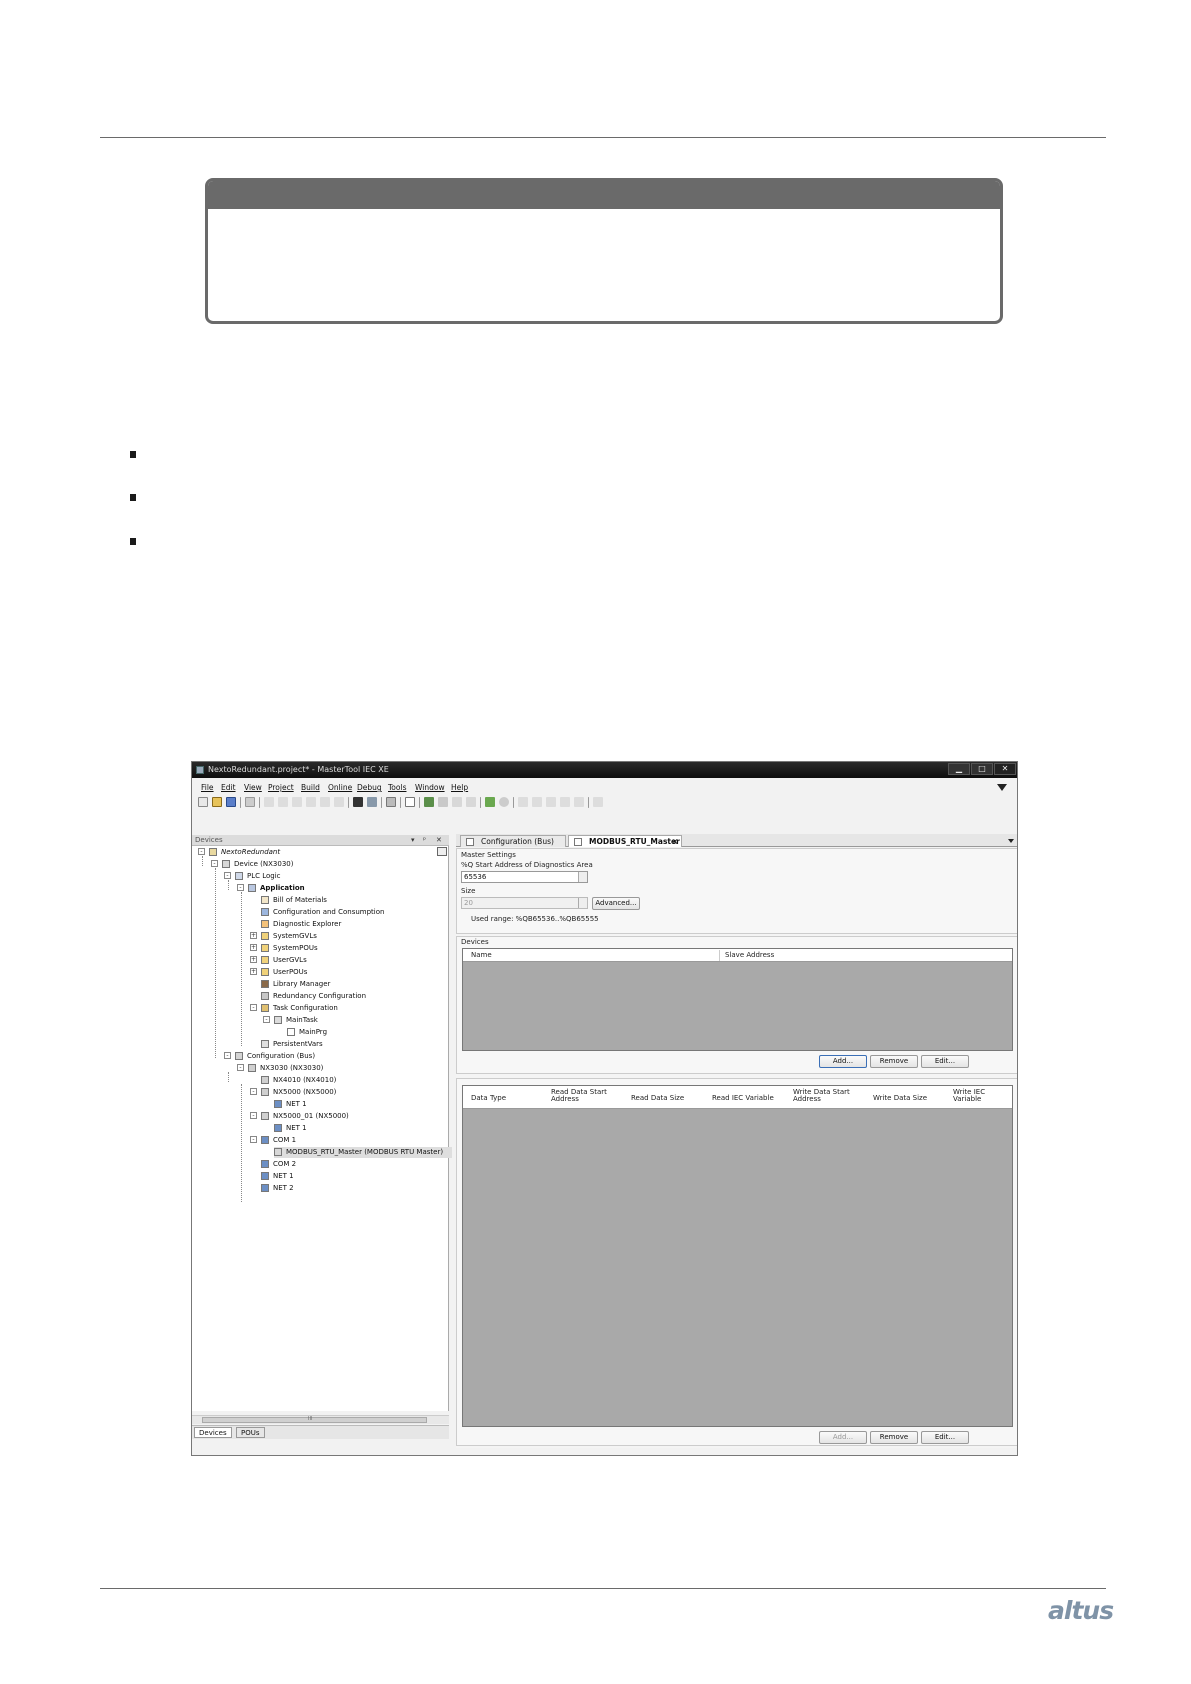  I want to click on step-into-icon, so click(537, 802).